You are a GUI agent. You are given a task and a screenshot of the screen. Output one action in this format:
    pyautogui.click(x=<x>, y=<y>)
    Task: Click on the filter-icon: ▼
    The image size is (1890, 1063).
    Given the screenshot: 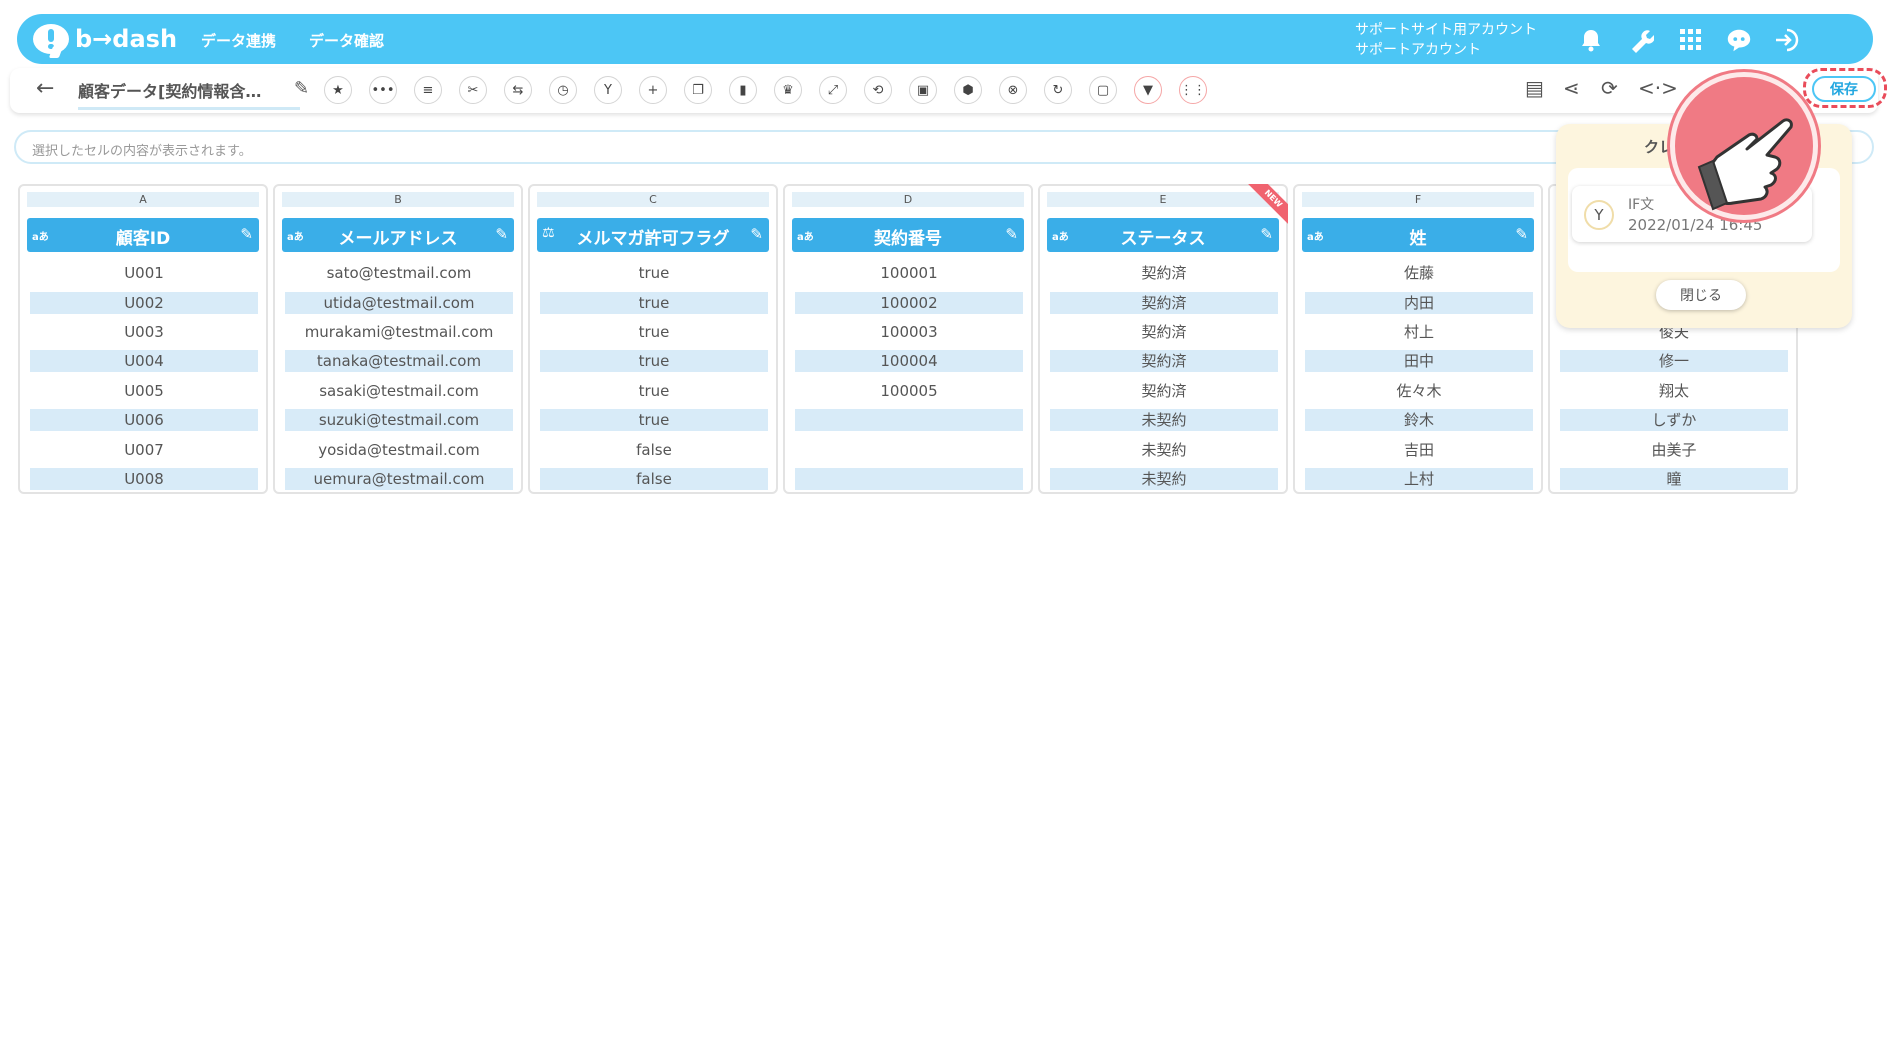 What is the action you would take?
    pyautogui.click(x=1148, y=90)
    